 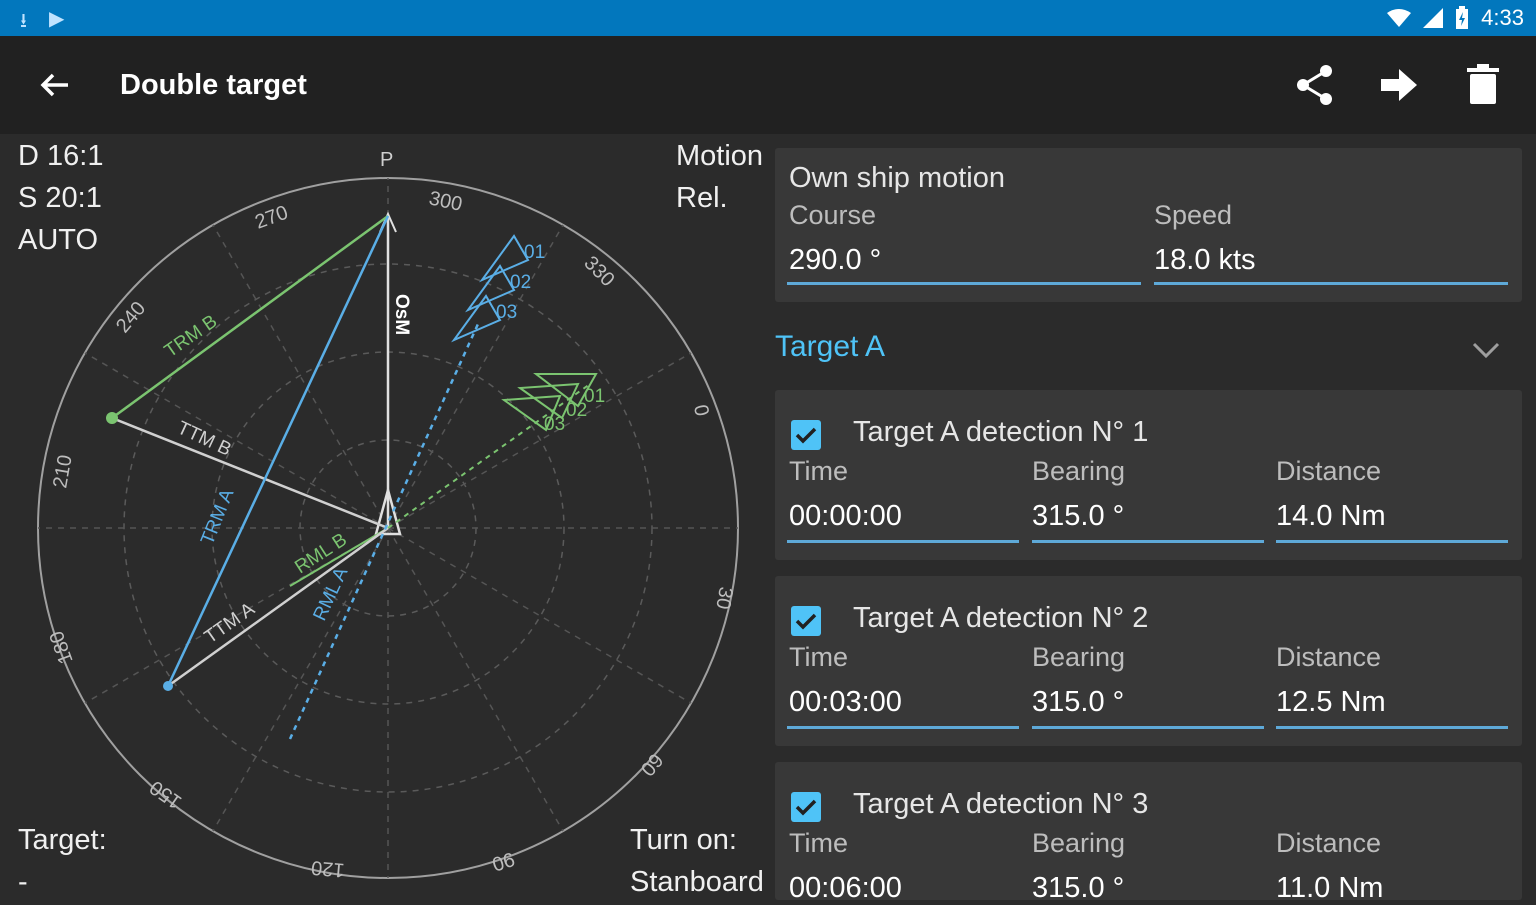 What do you see at coordinates (520, 282) in the screenshot?
I see `target-a-detection-2-label: 02` at bounding box center [520, 282].